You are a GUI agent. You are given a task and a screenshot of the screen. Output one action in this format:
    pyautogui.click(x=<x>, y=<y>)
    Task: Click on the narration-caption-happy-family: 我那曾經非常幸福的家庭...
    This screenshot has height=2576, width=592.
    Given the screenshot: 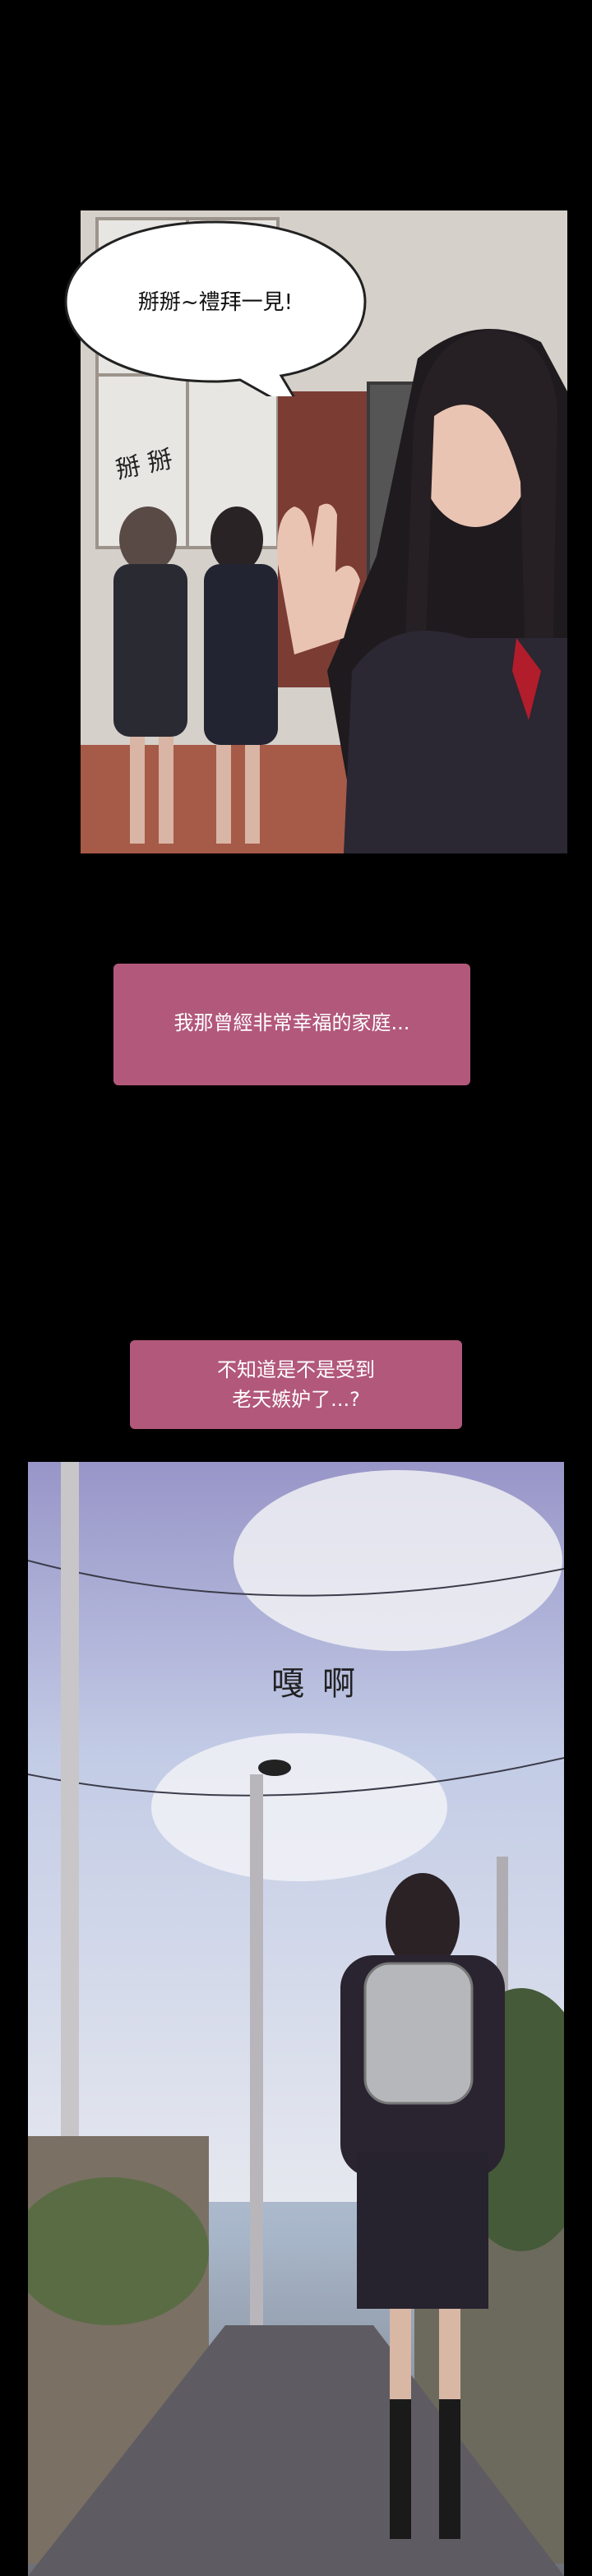 What is the action you would take?
    pyautogui.click(x=291, y=1024)
    